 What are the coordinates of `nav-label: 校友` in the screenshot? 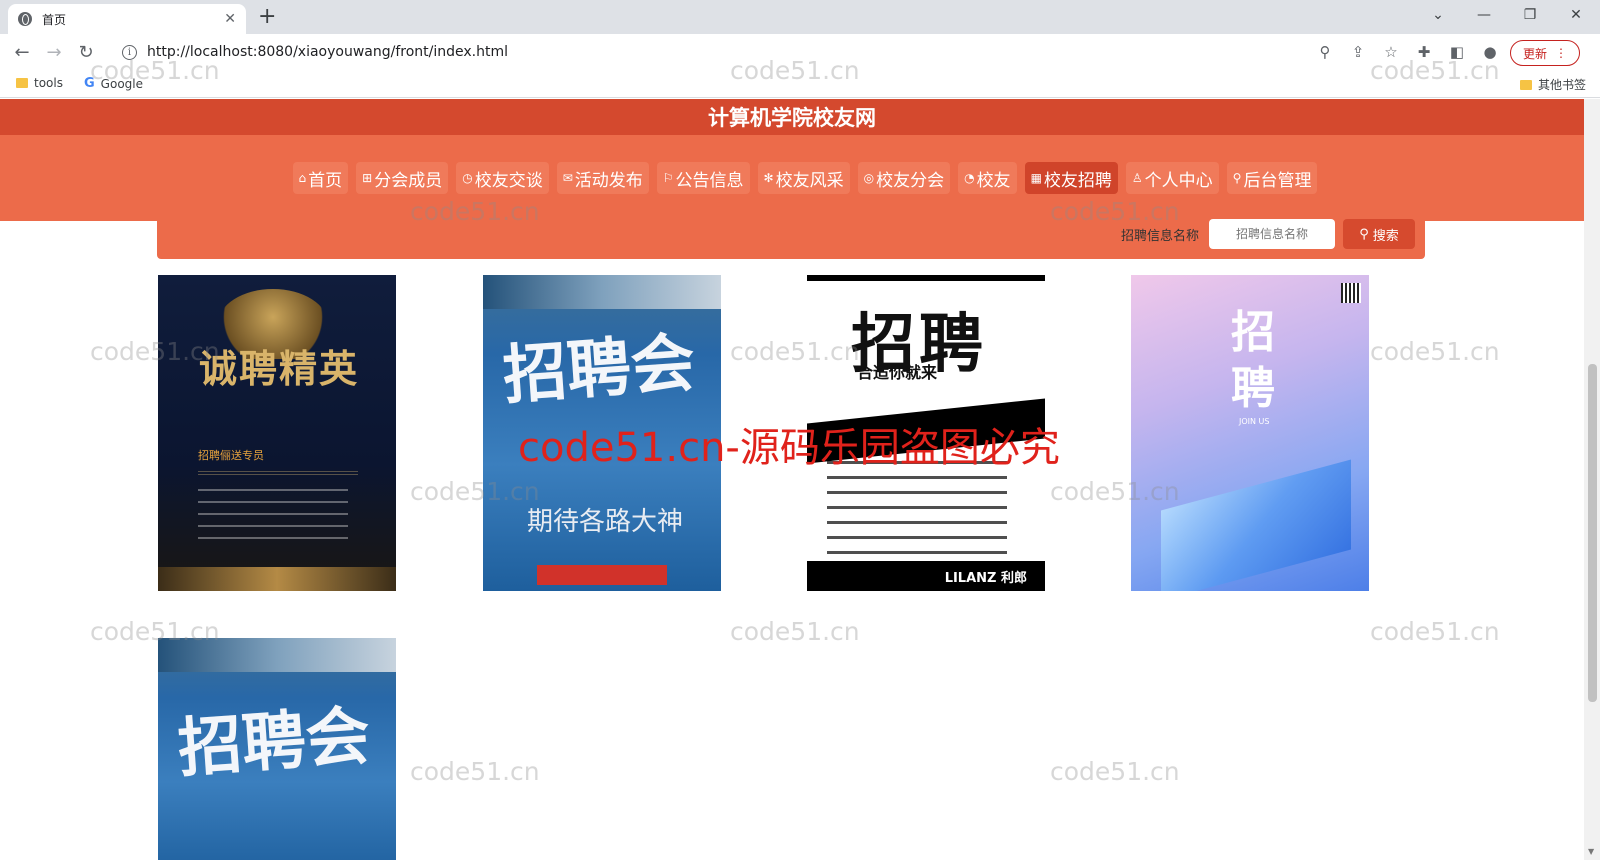 It's located at (993, 180).